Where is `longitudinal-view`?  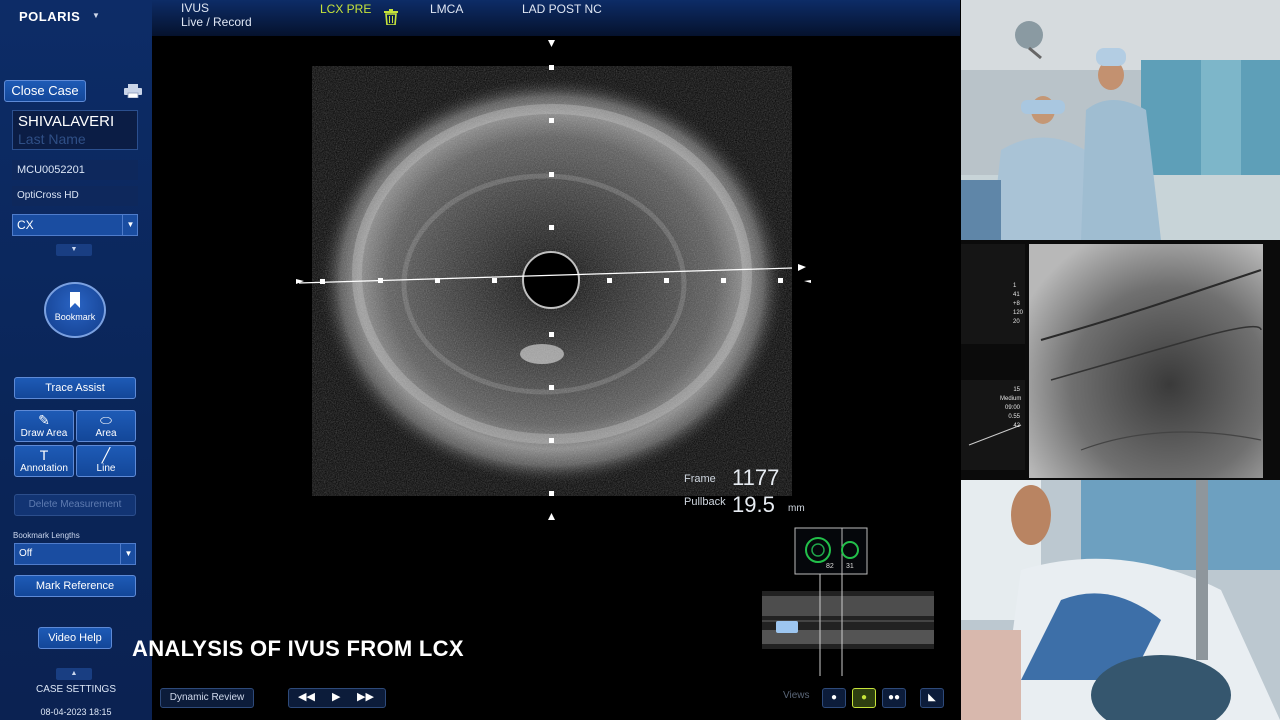 longitudinal-view is located at coordinates (848, 601).